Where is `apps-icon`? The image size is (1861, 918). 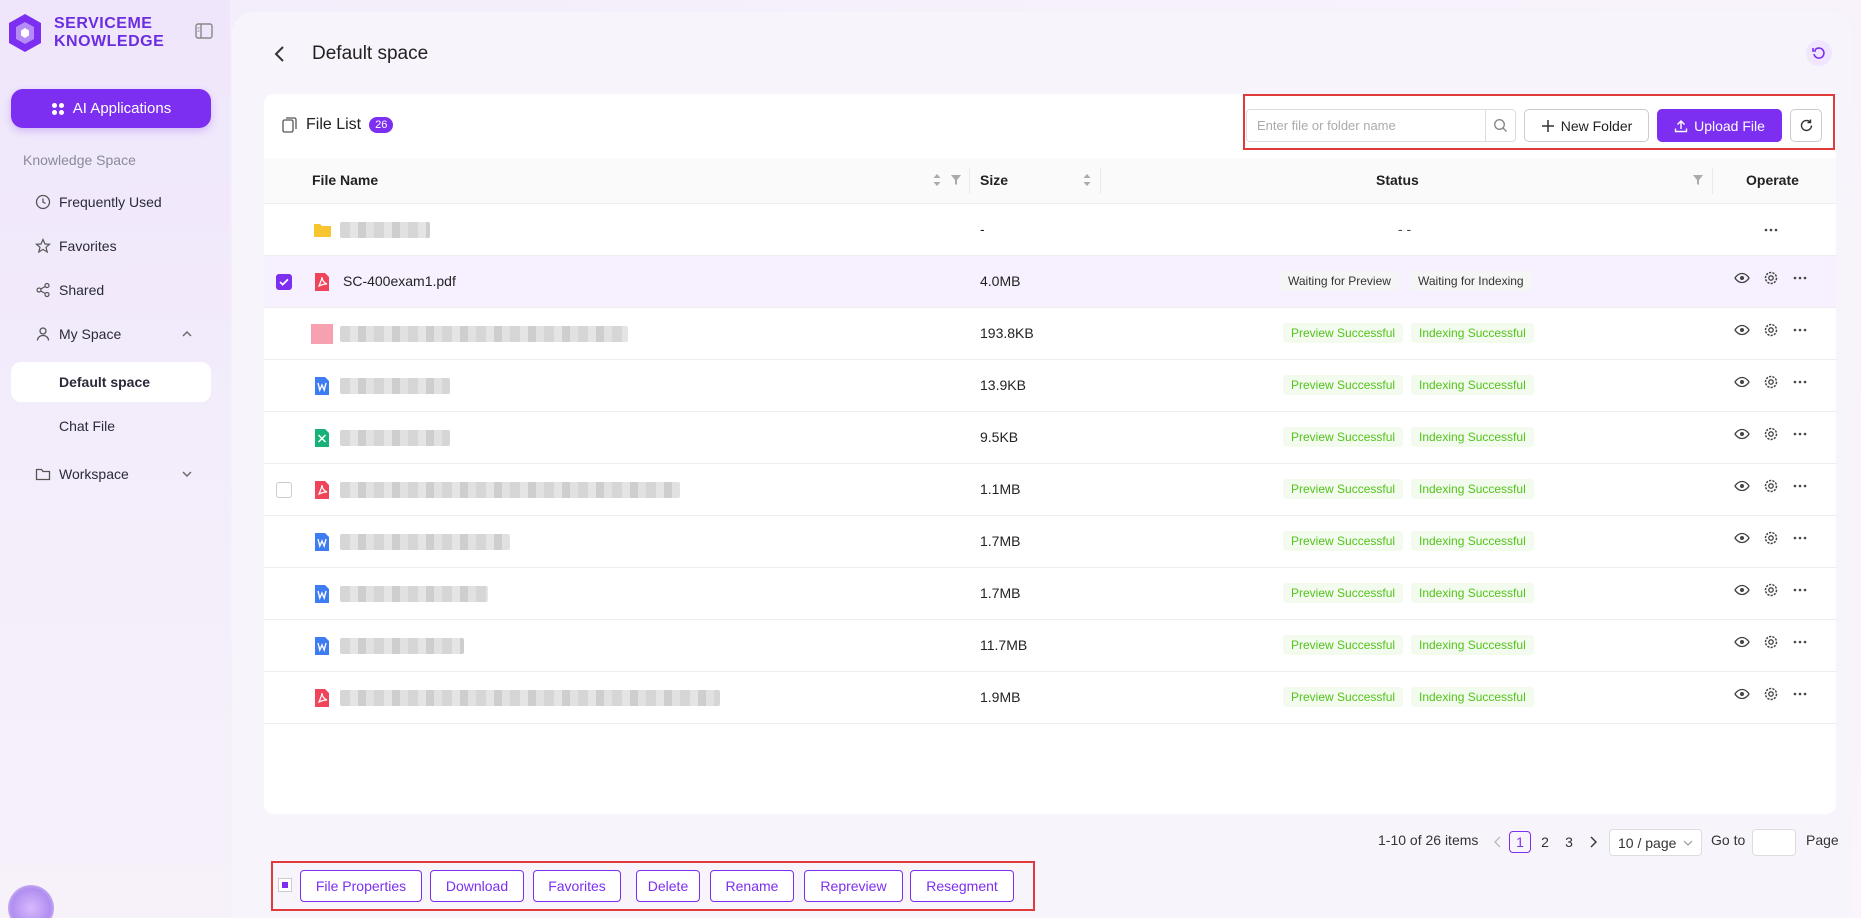 apps-icon is located at coordinates (57, 108).